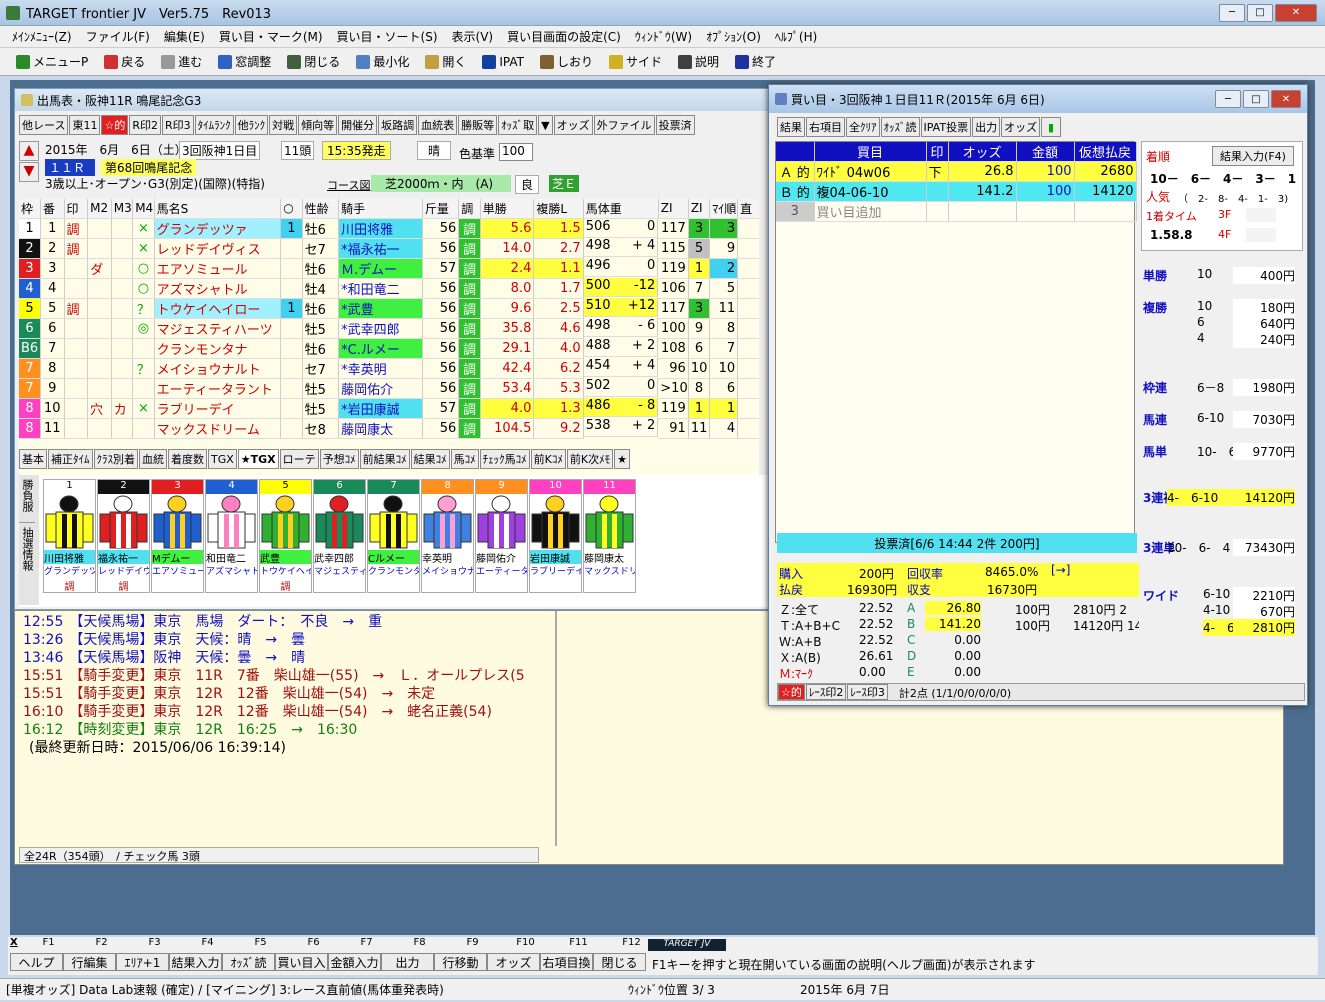 The image size is (1325, 1002). Describe the element at coordinates (52, 61) in the screenshot. I see `toolbar-button: メニューP` at that location.